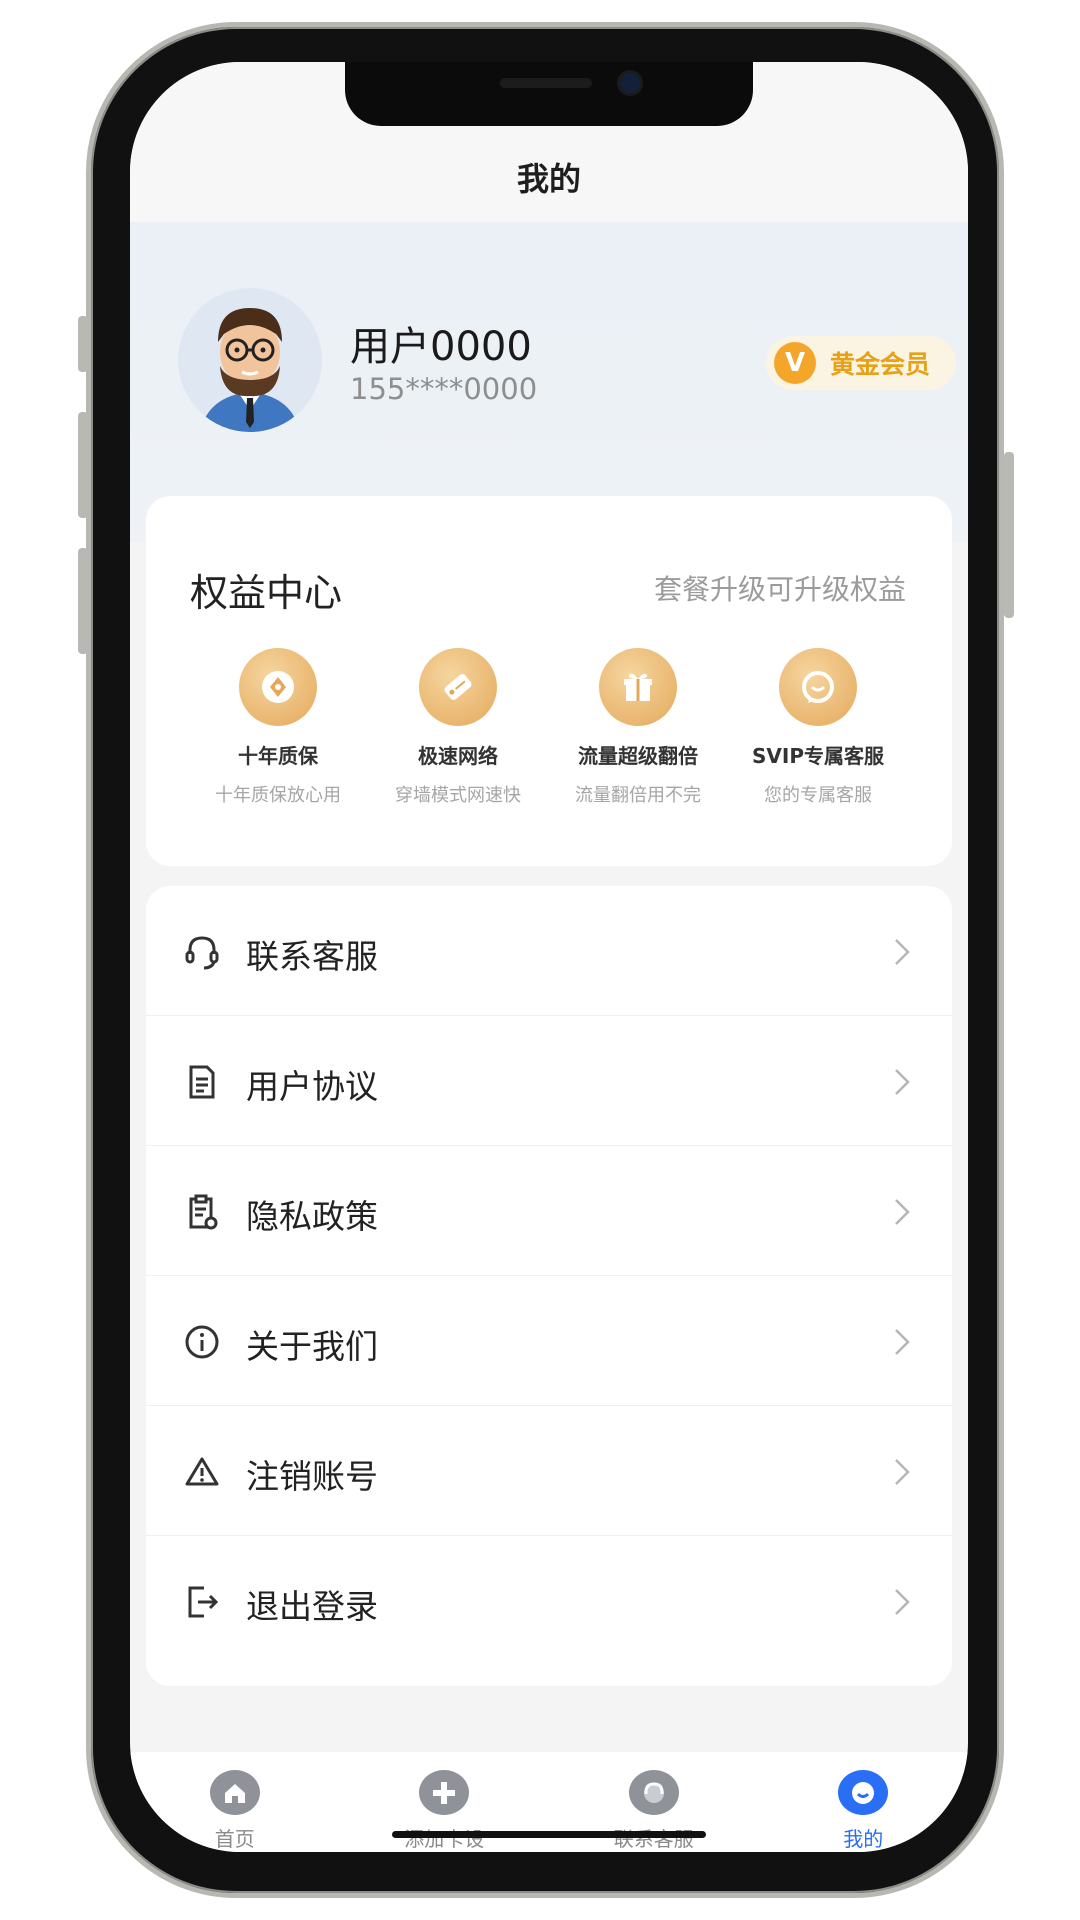  I want to click on power-button, so click(1009, 535).